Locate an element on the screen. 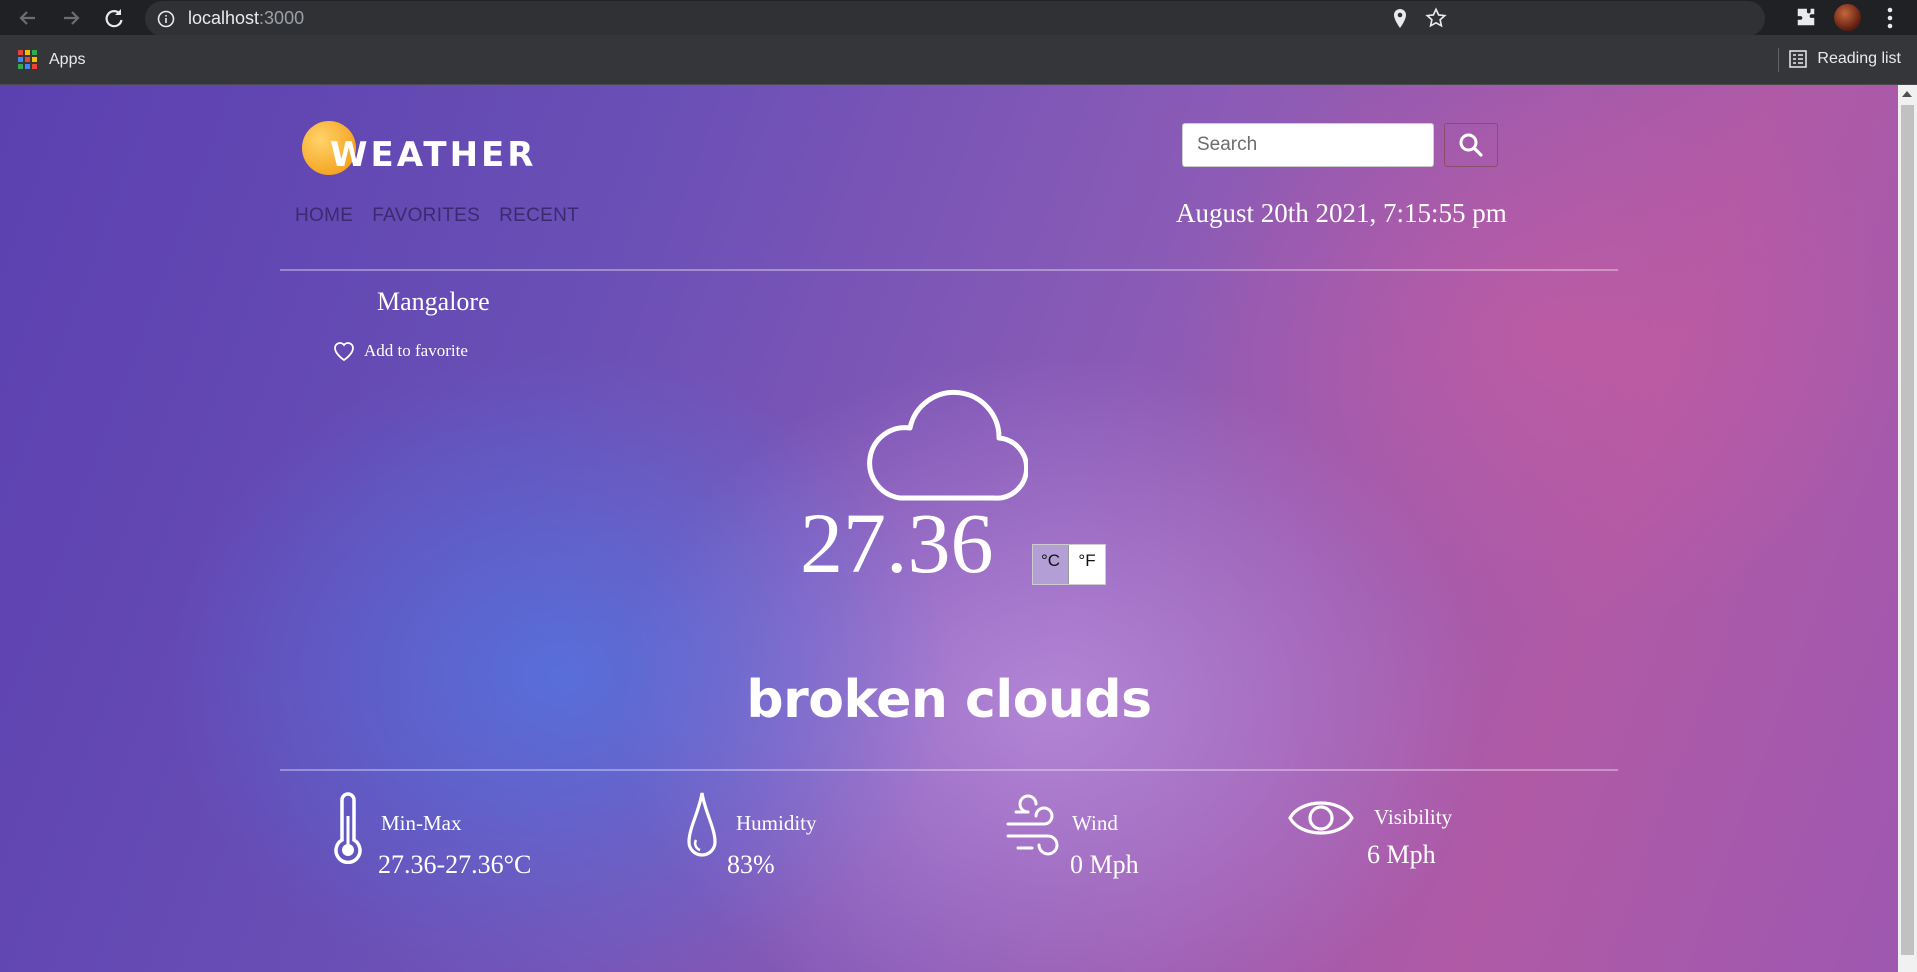 The image size is (1917, 972). extensions-puzzle-icon is located at coordinates (1806, 17).